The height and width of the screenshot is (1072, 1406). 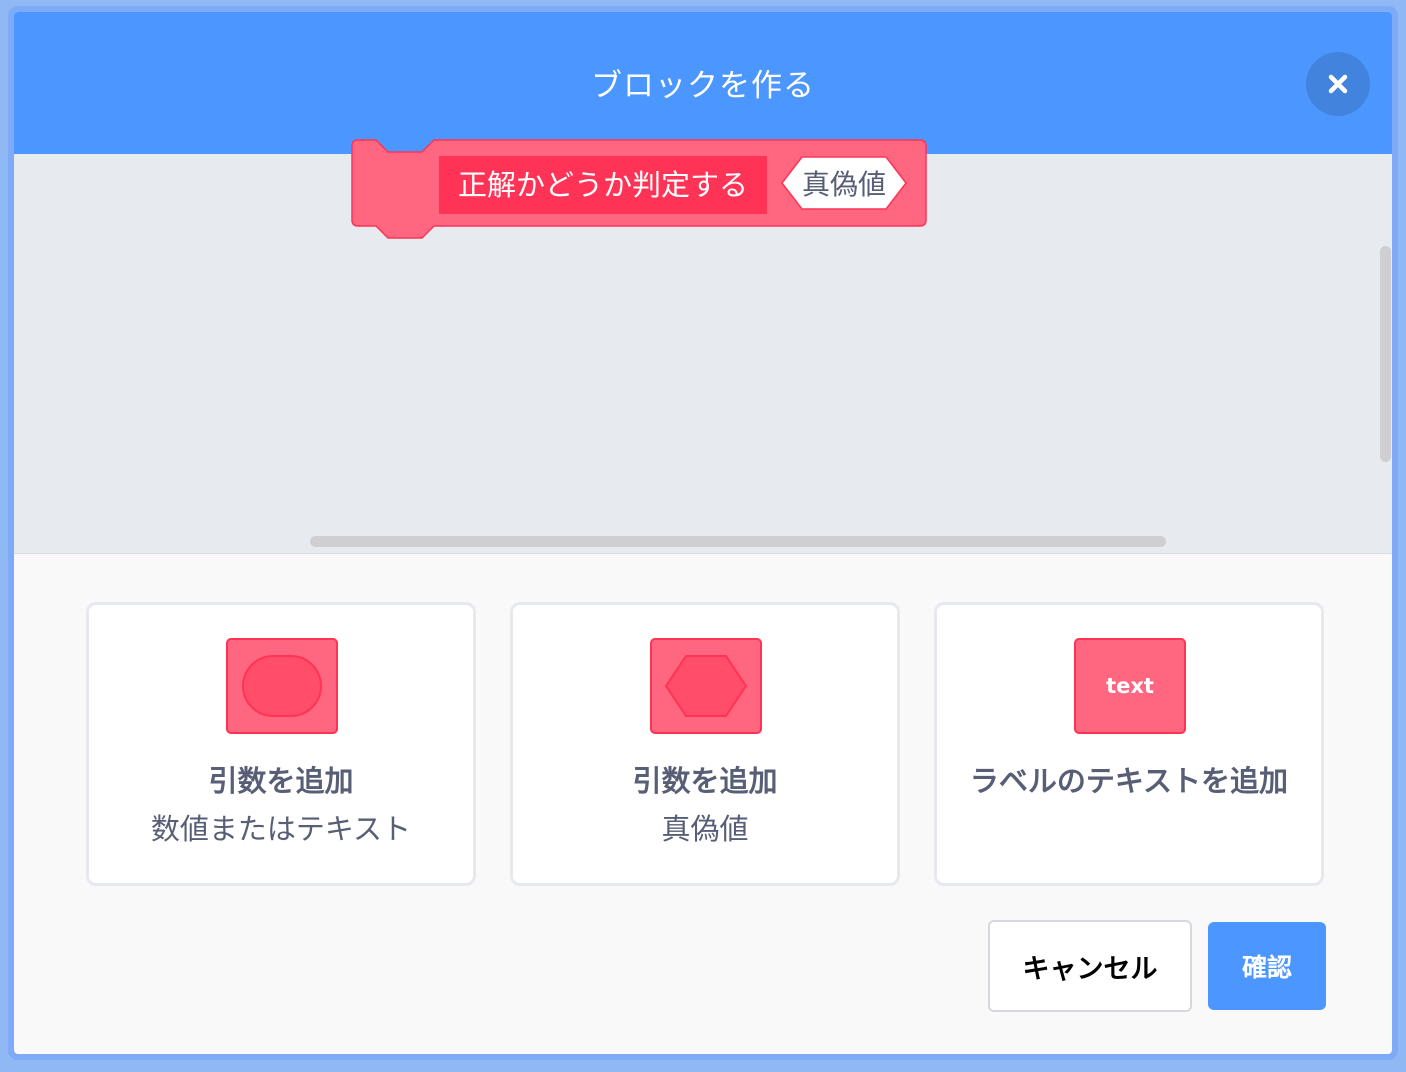 What do you see at coordinates (281, 744) in the screenshot?
I see `add-number-text-input-card: 引数を追加 数値またはテキスト` at bounding box center [281, 744].